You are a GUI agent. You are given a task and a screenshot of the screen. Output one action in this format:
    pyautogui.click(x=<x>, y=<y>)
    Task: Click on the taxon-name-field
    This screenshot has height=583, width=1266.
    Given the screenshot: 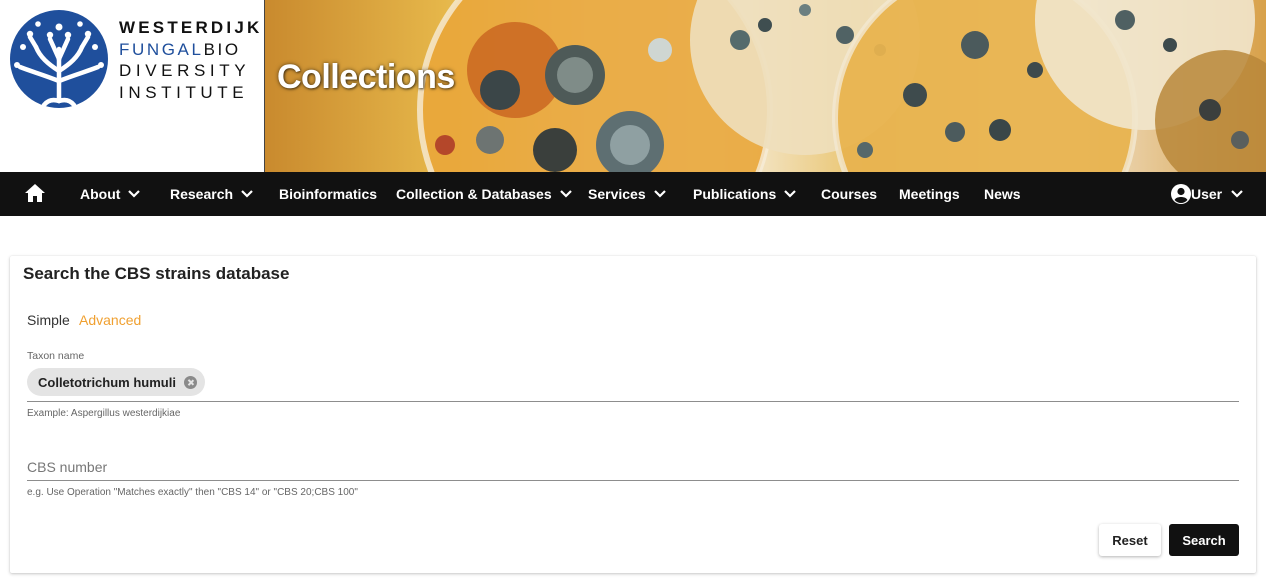 What is the action you would take?
    pyautogui.click(x=633, y=401)
    